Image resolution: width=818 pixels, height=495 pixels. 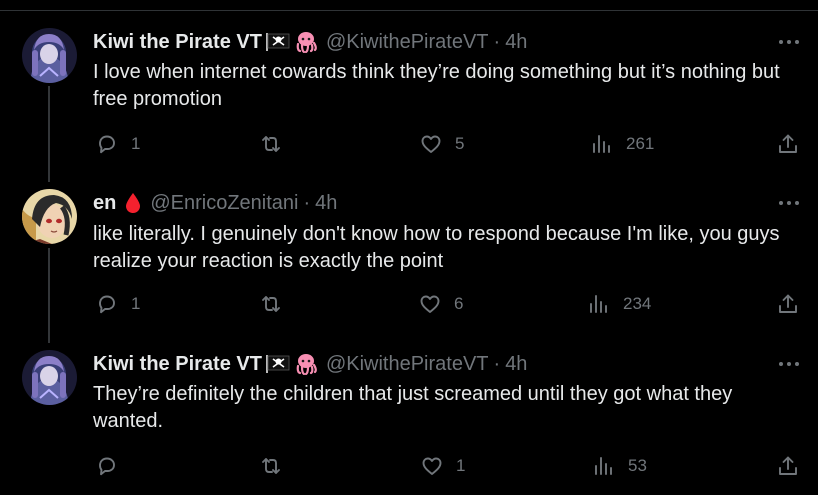 I want to click on like-count: 5, so click(x=460, y=143).